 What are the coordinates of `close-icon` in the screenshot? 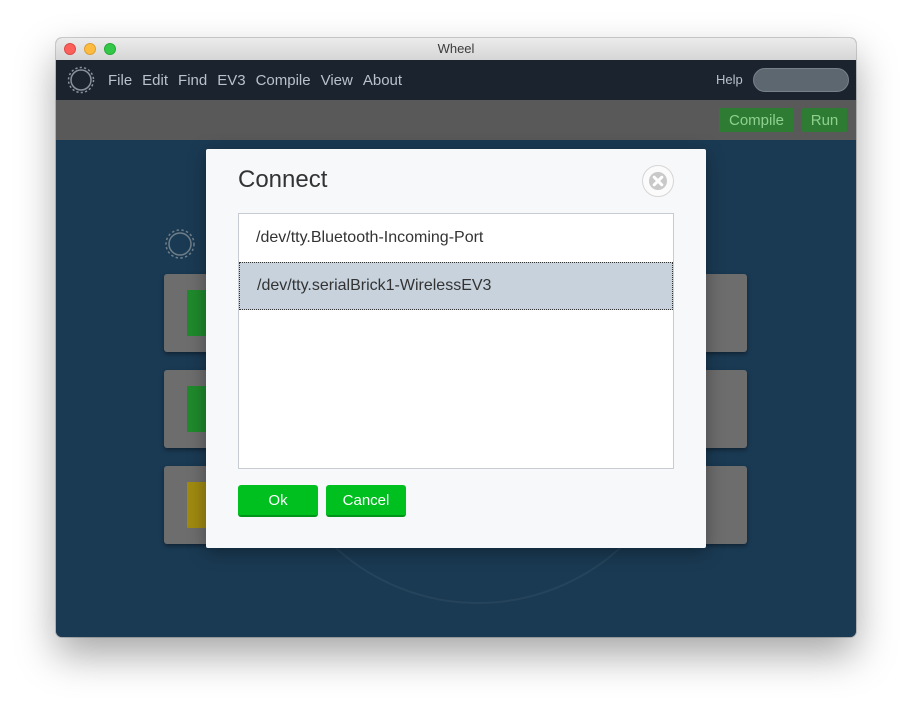 It's located at (658, 181).